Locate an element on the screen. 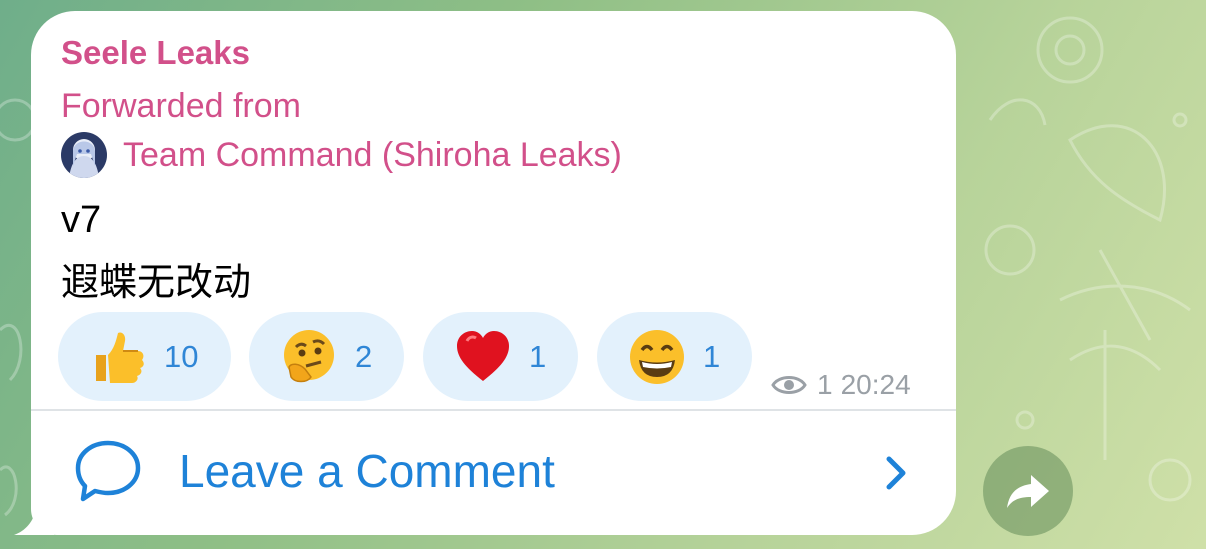 The image size is (1206, 549). reaction-grin: 1 is located at coordinates (674, 356).